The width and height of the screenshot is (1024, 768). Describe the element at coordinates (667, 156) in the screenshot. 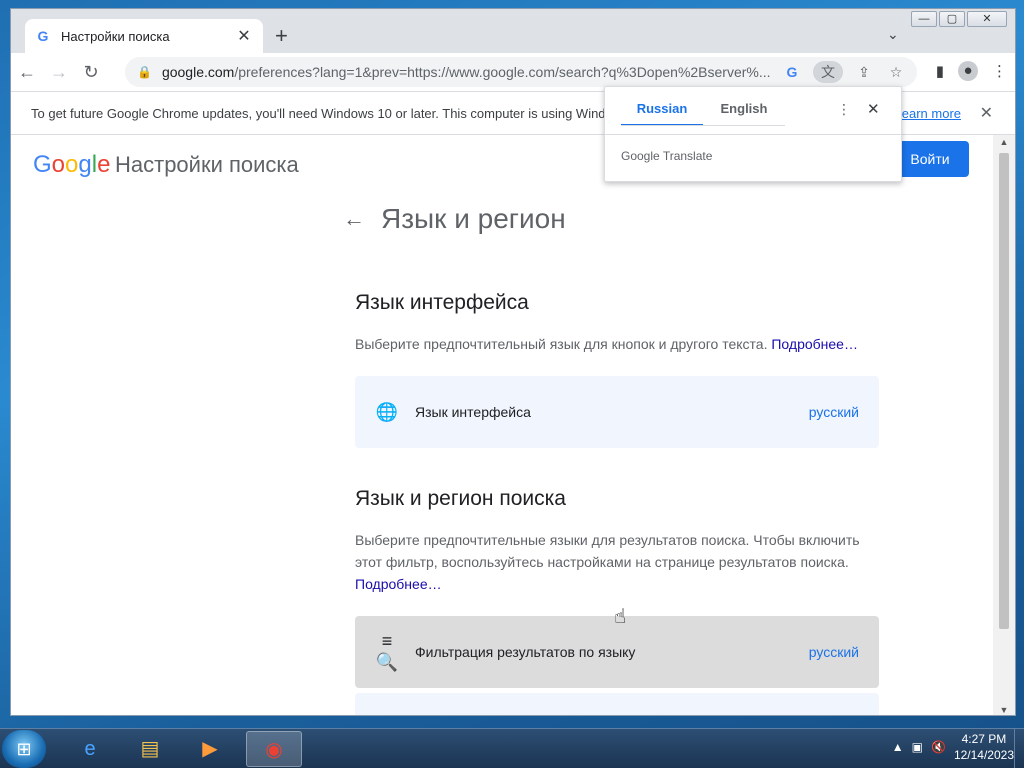

I see `google-translate-brand: Google Translate` at that location.